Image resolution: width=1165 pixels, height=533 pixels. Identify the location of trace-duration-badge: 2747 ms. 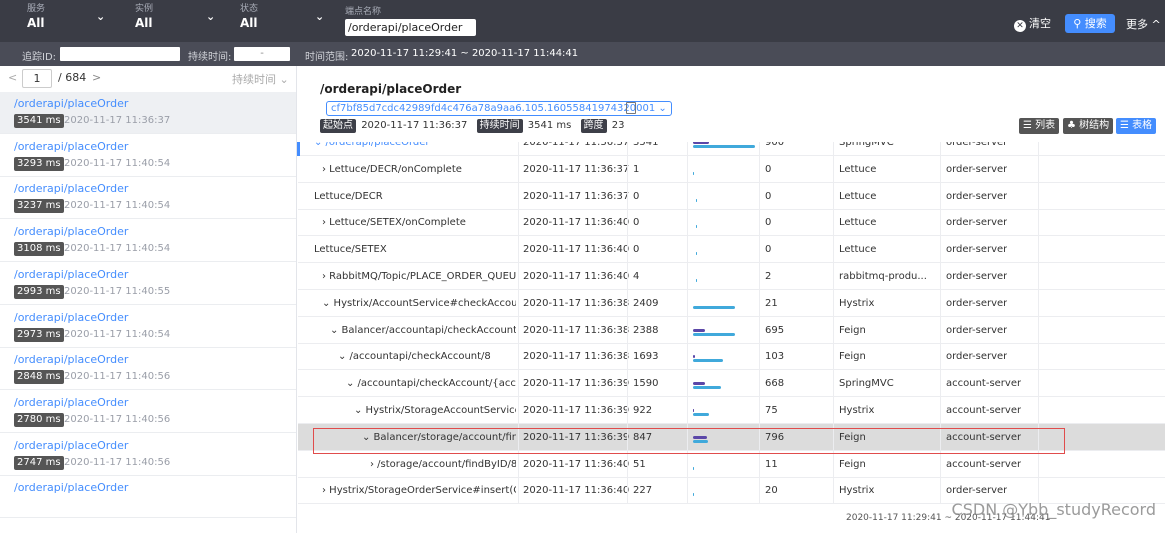
(39, 462).